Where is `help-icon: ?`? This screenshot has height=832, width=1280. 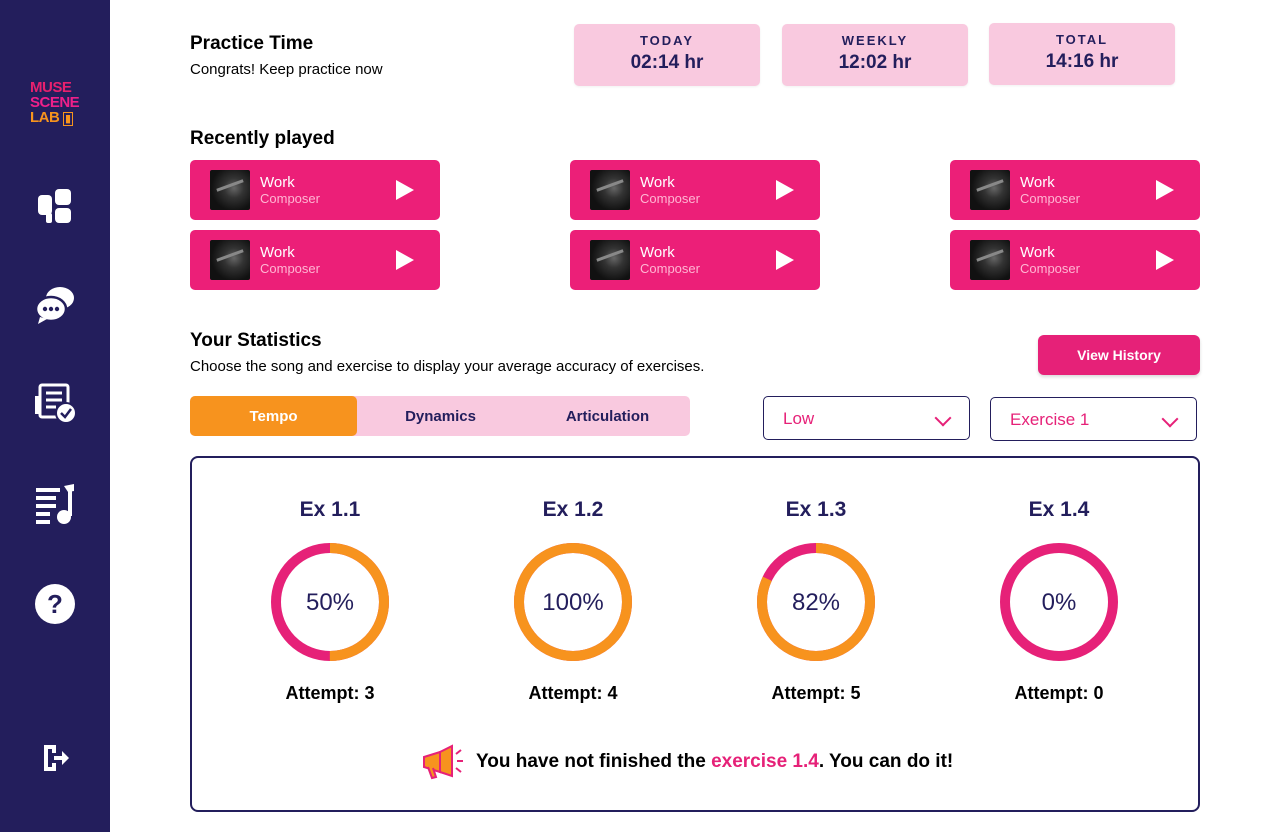 help-icon: ? is located at coordinates (55, 604).